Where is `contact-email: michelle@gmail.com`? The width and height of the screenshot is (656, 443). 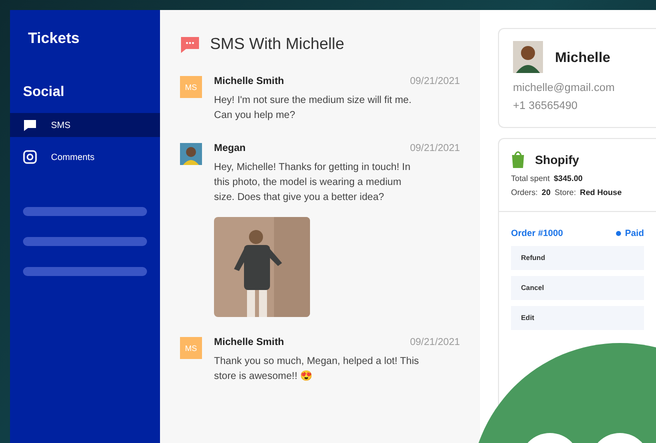
contact-email: michelle@gmail.com is located at coordinates (564, 88).